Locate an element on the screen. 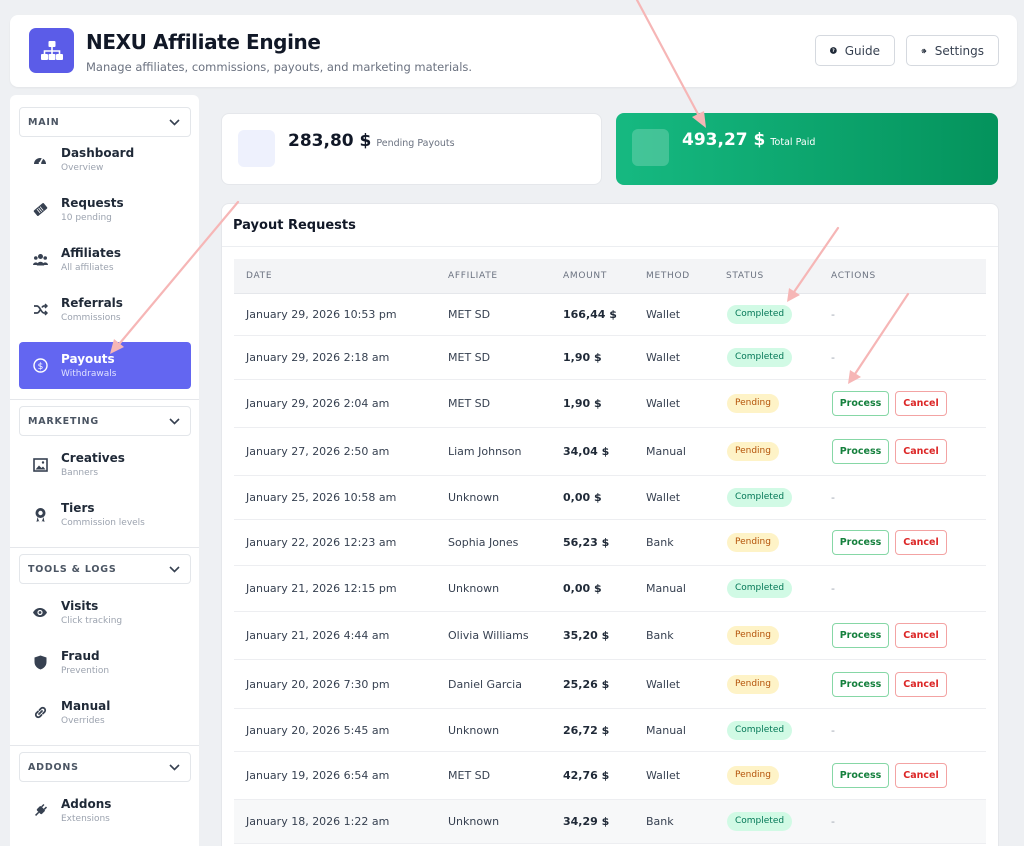 The width and height of the screenshot is (1024, 846). total-paid-label: Total Paid is located at coordinates (793, 142).